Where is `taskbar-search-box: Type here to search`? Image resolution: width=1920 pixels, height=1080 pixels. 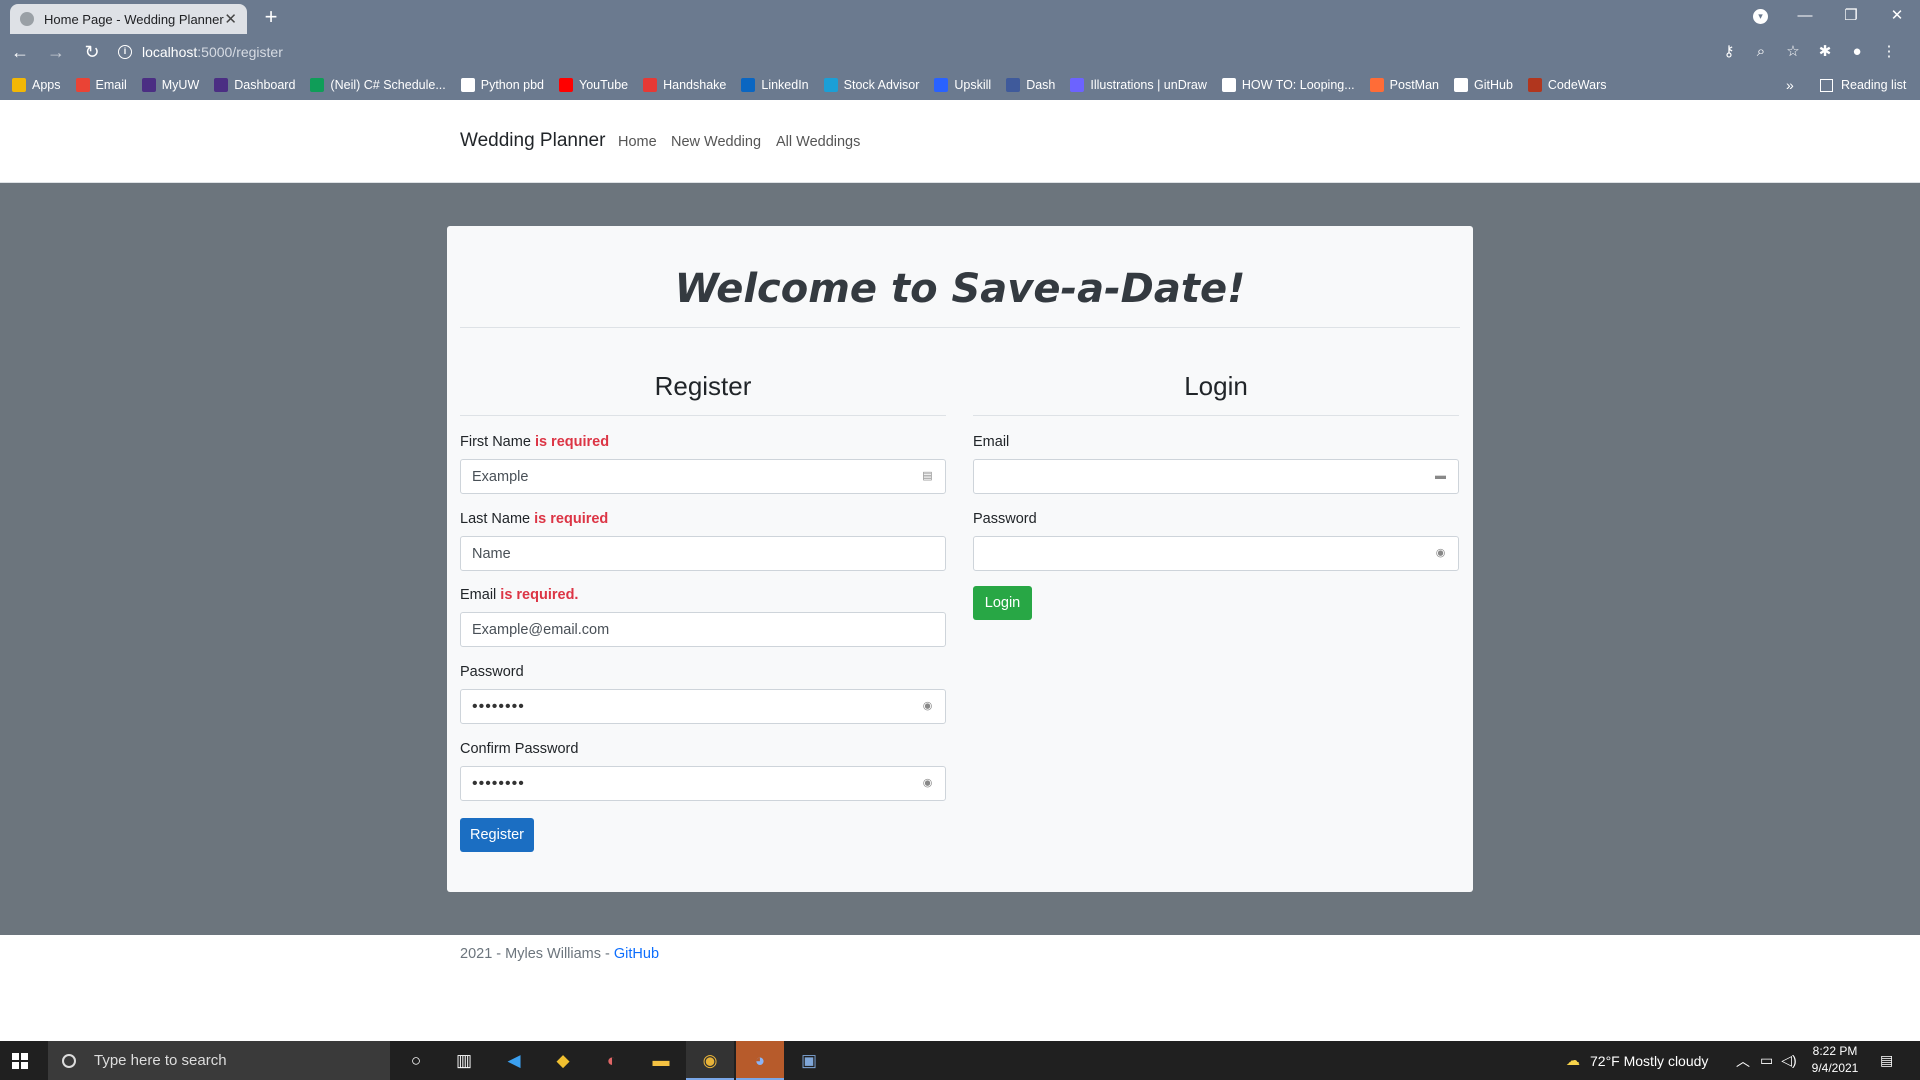 taskbar-search-box: Type here to search is located at coordinates (219, 1060).